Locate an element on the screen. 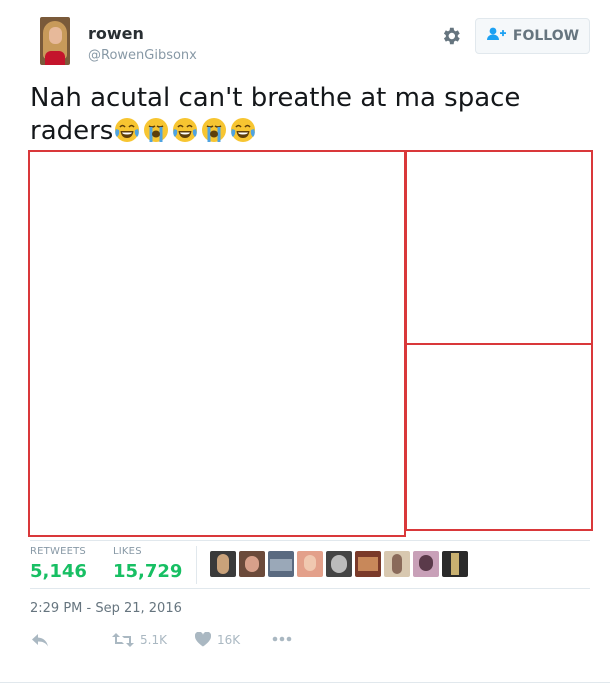 This screenshot has width=610, height=685. follow-label: FOLLOW is located at coordinates (546, 36).